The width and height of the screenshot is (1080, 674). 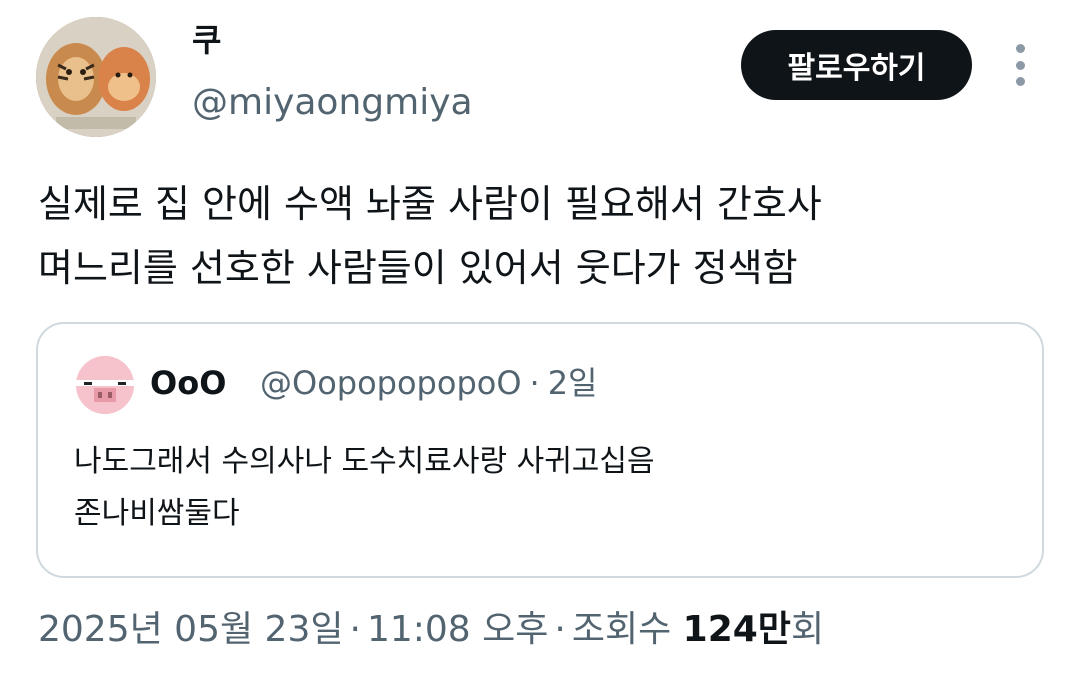 I want to click on author-handle: @miyaongmiya, so click(x=332, y=103).